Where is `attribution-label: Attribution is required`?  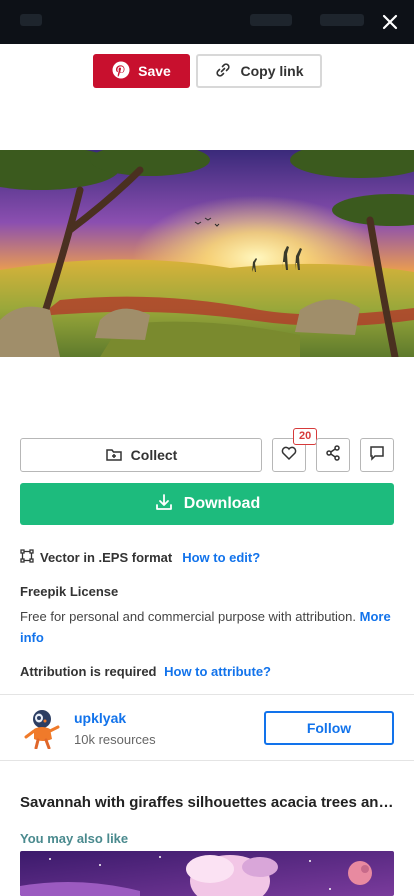
attribution-label: Attribution is required is located at coordinates (88, 671).